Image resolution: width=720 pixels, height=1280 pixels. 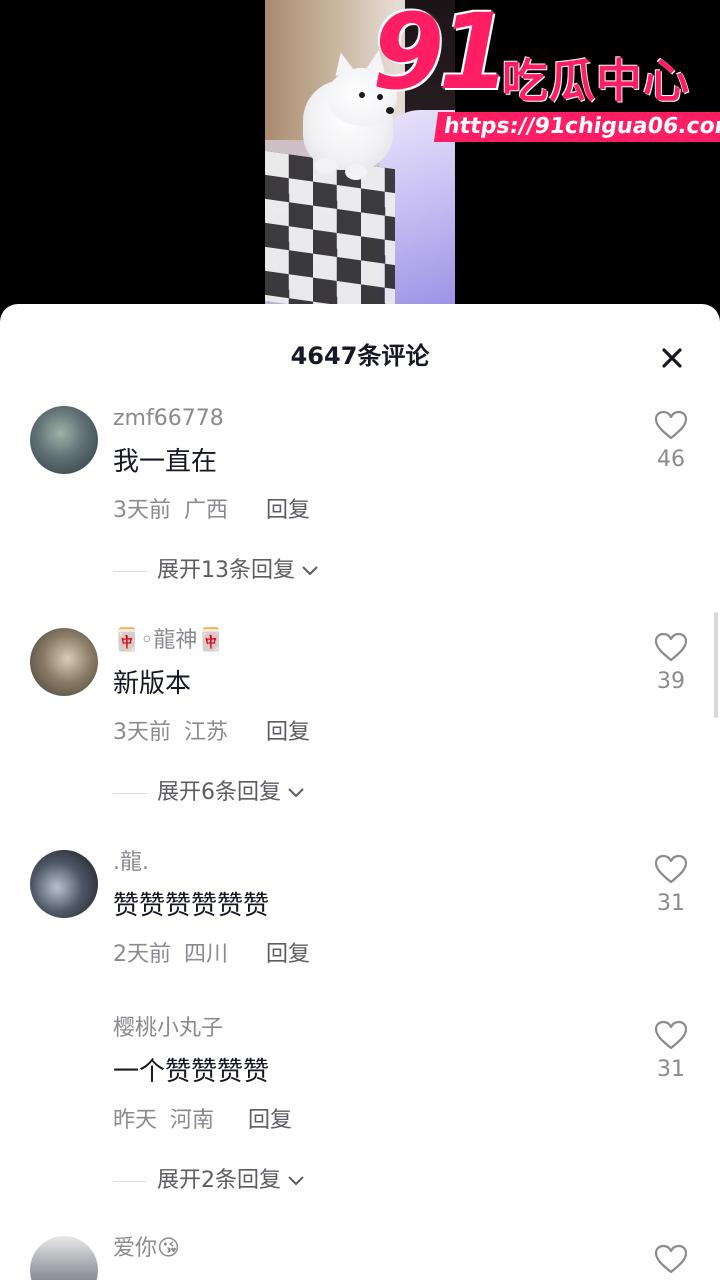 What do you see at coordinates (173, 955) in the screenshot?
I see `comment-meta: 2天前 四川` at bounding box center [173, 955].